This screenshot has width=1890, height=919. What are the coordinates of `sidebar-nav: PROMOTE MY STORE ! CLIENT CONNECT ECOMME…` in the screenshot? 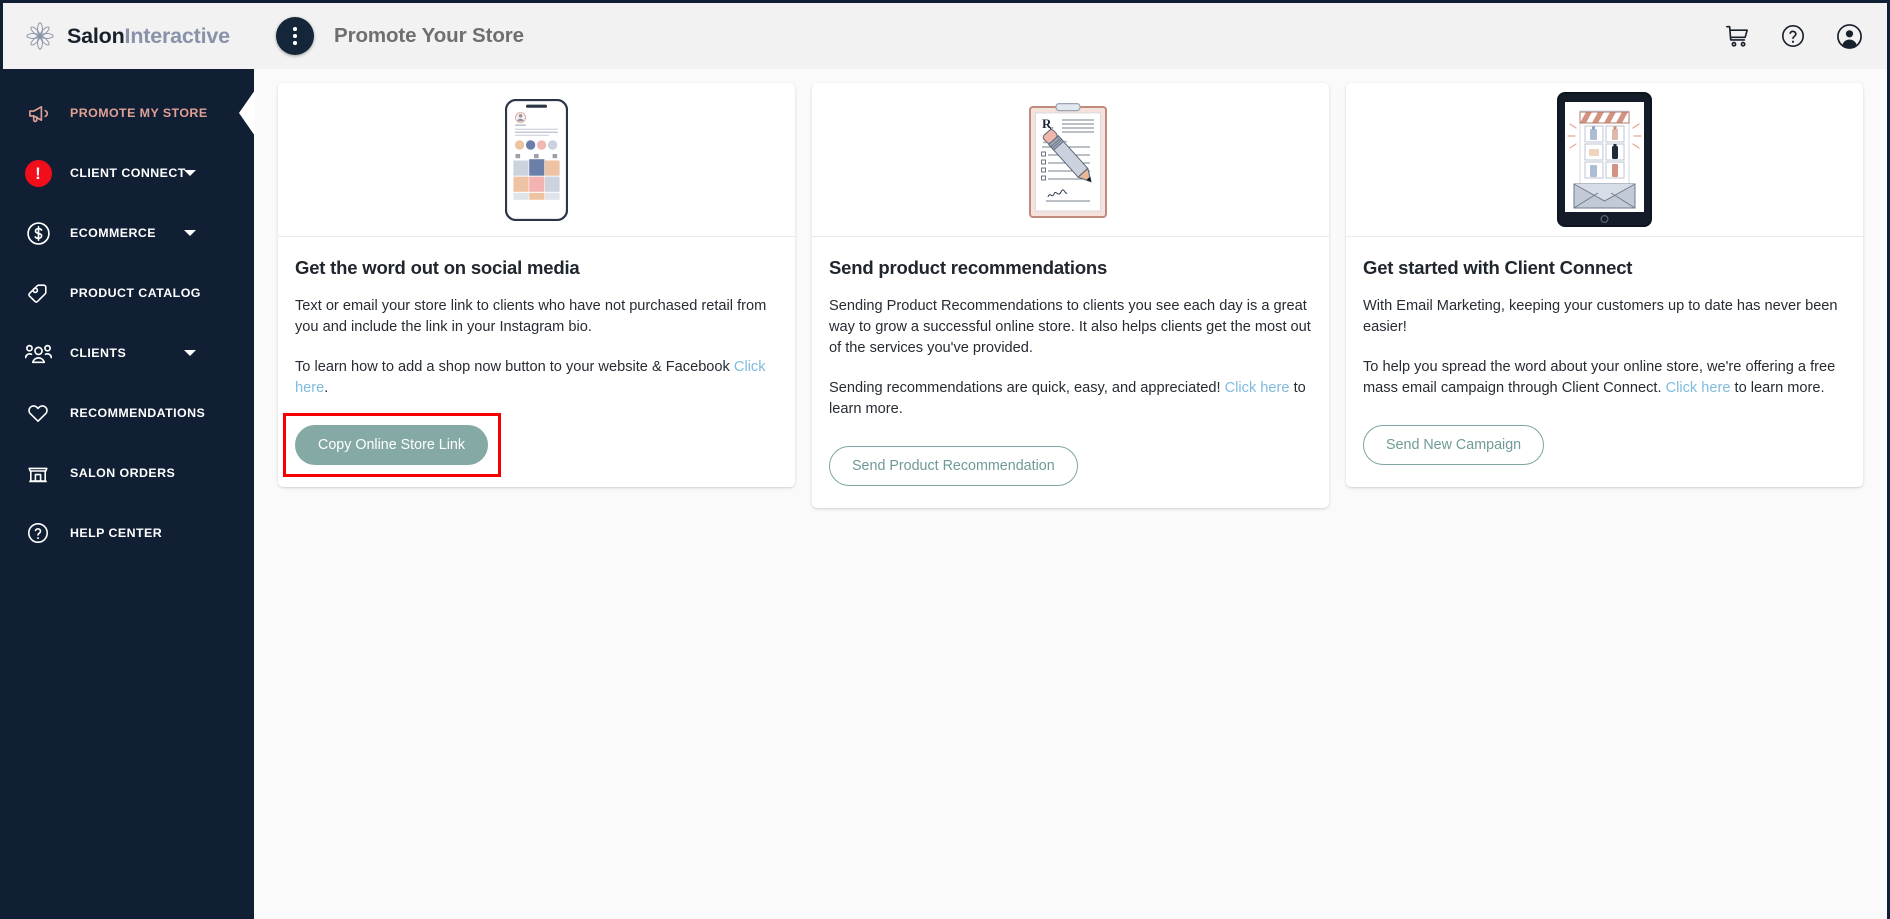 It's located at (129, 316).